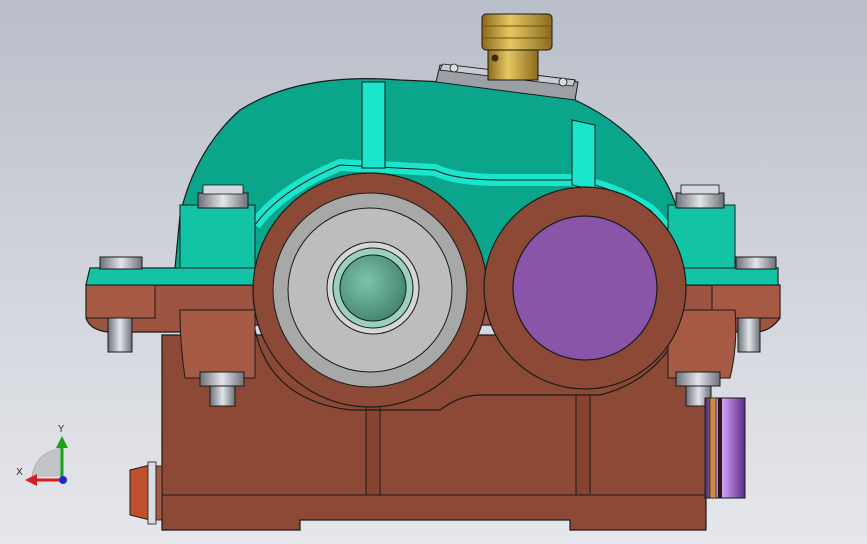 This screenshot has width=867, height=544. Describe the element at coordinates (725, 448) in the screenshot. I see `output-shaft-seal` at that location.